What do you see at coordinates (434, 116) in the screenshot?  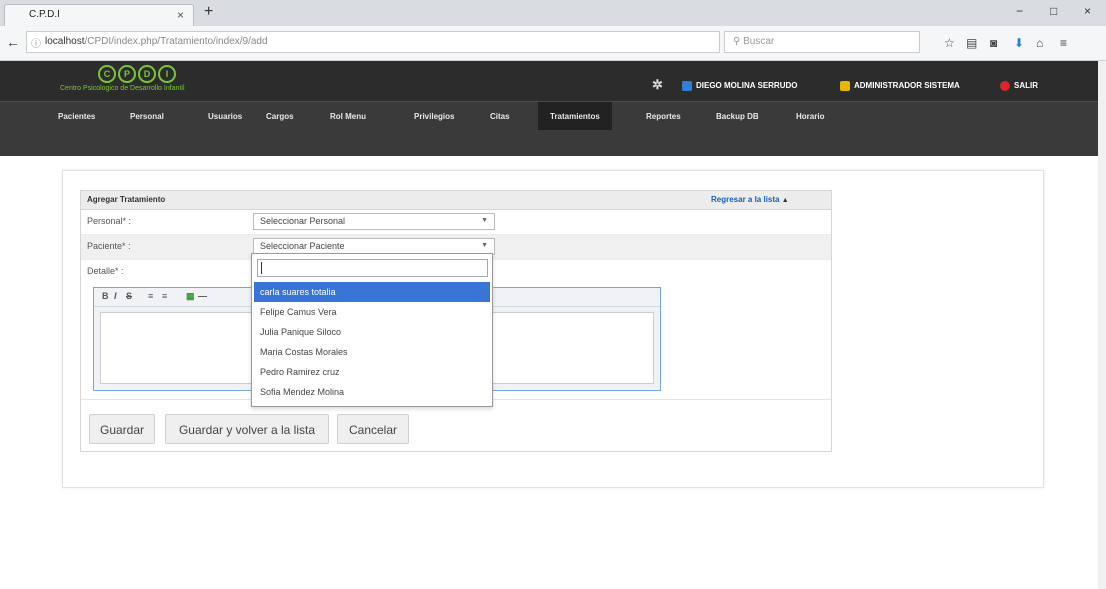 I see `nav-item-privilegios: Privilegios` at bounding box center [434, 116].